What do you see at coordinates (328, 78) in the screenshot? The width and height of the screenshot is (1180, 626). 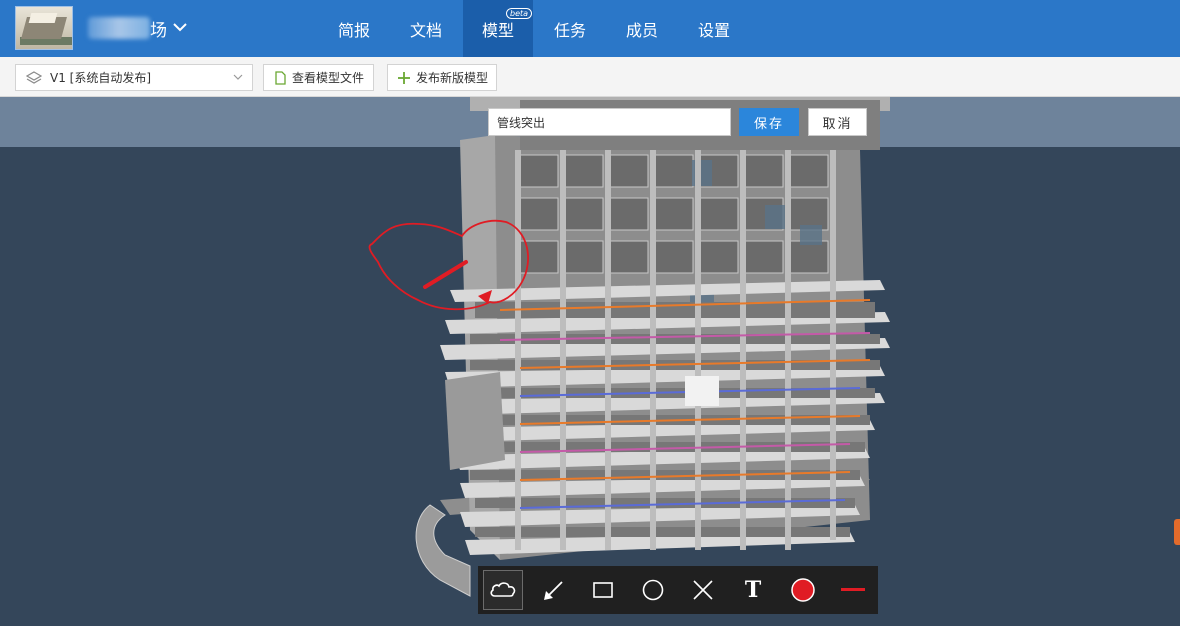 I see `view-model-files-label: 查看模型文件` at bounding box center [328, 78].